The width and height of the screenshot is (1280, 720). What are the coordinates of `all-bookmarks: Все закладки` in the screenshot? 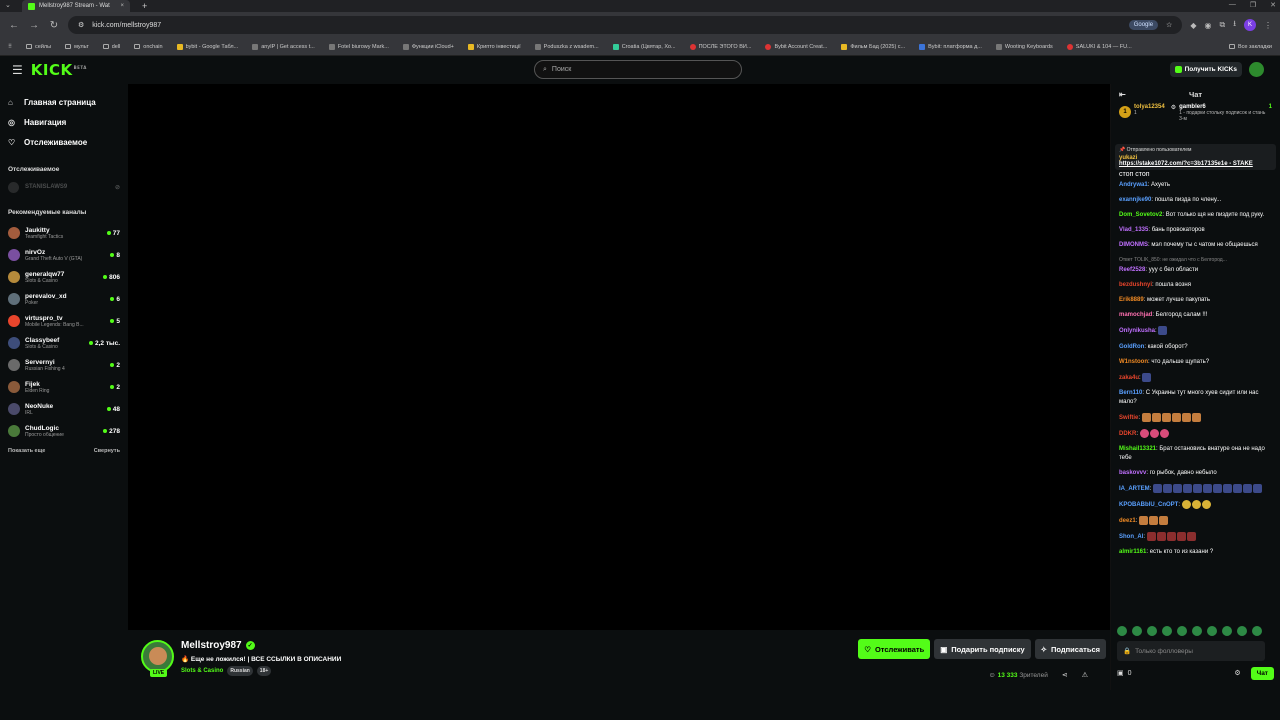 It's located at (1250, 47).